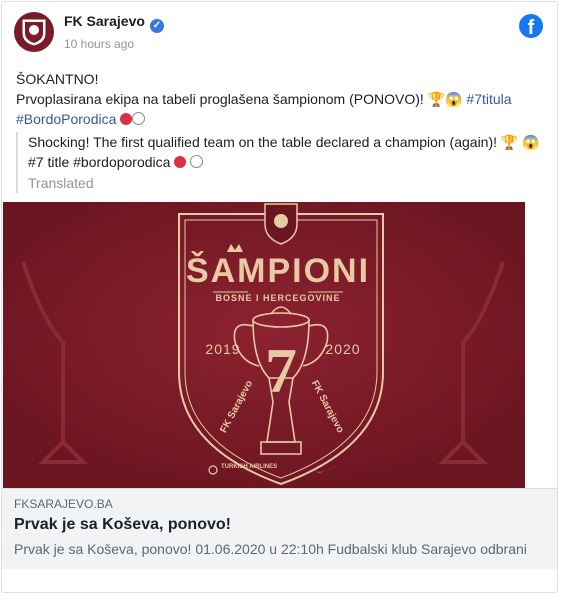 This screenshot has height=608, width=581. I want to click on image-subtitle: BOSNE I HERCEGOVINE, so click(277, 298).